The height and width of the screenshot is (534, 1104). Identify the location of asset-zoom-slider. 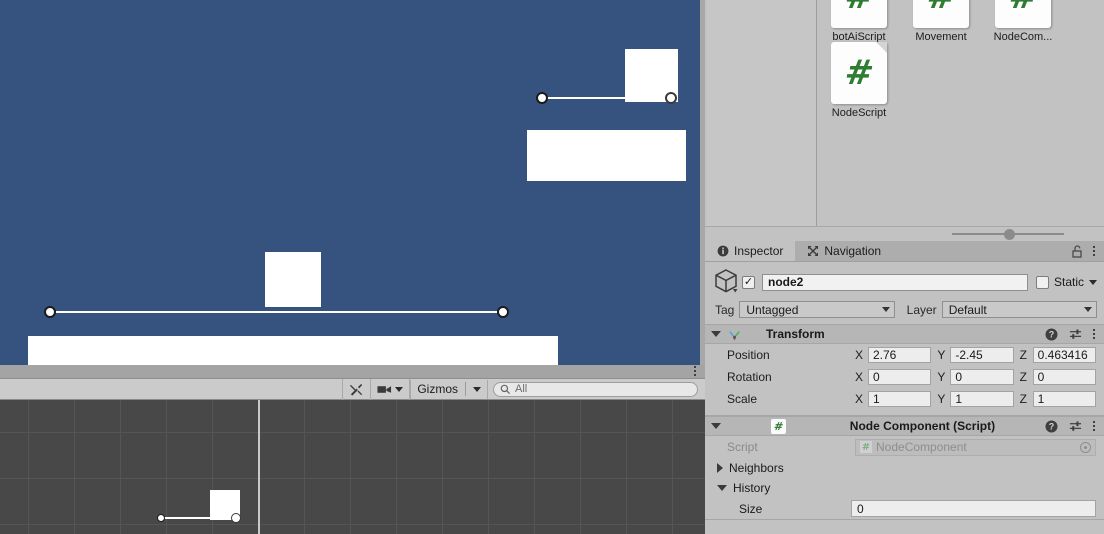
(1008, 234).